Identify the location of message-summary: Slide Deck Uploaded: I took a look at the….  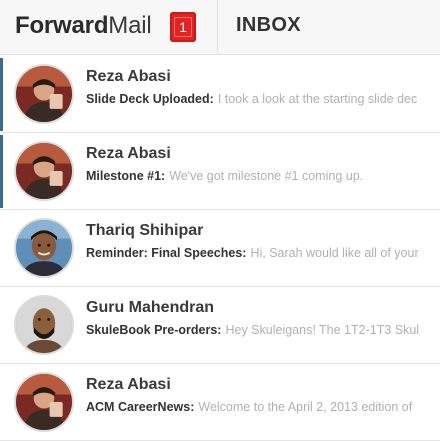
(263, 99).